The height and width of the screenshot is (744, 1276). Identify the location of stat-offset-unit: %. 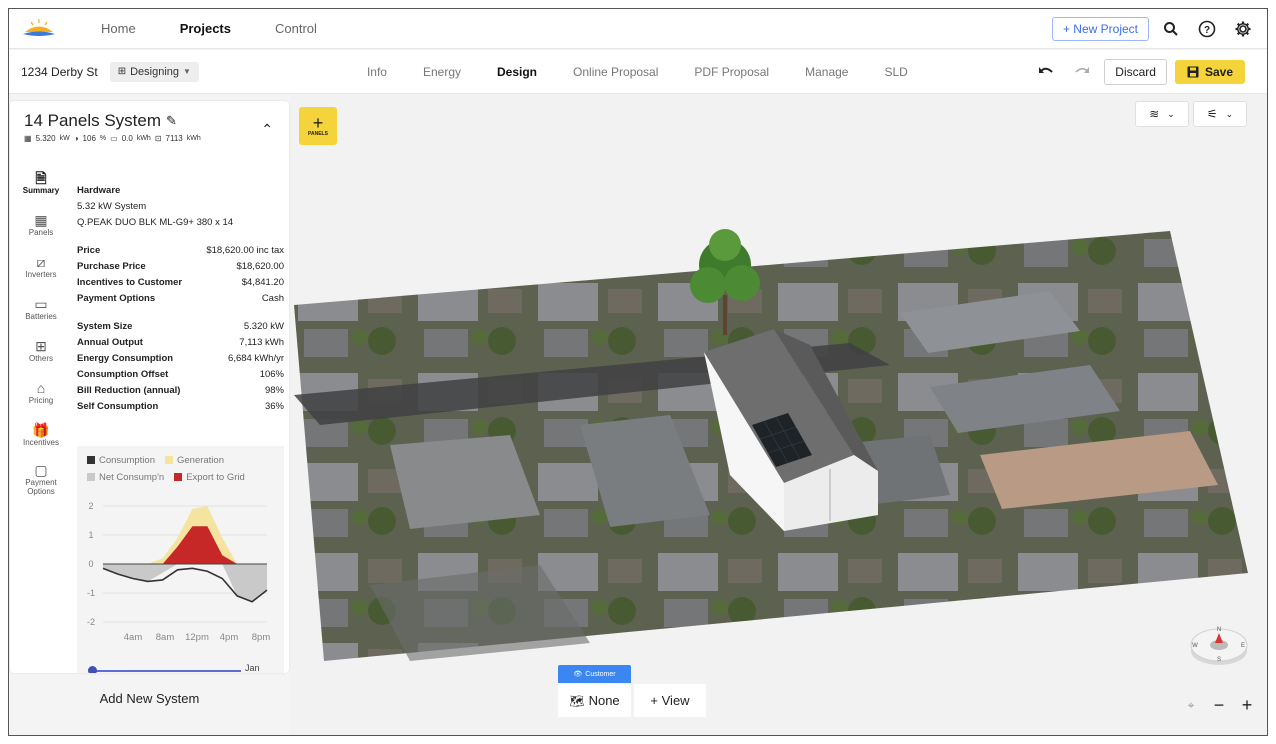
(103, 138).